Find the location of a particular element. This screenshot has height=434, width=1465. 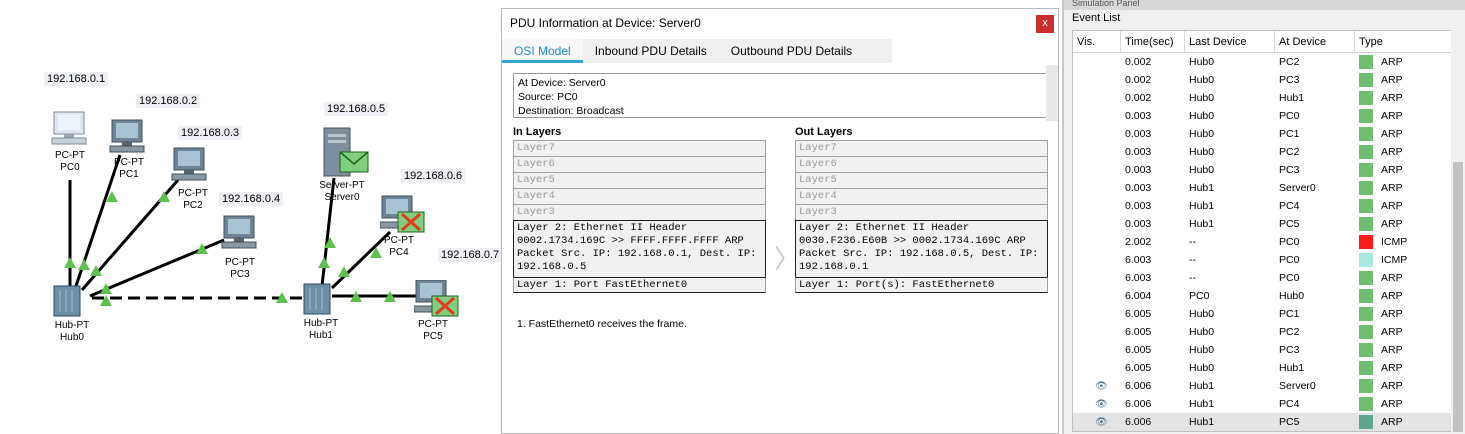

hub1-device is located at coordinates (318, 301).